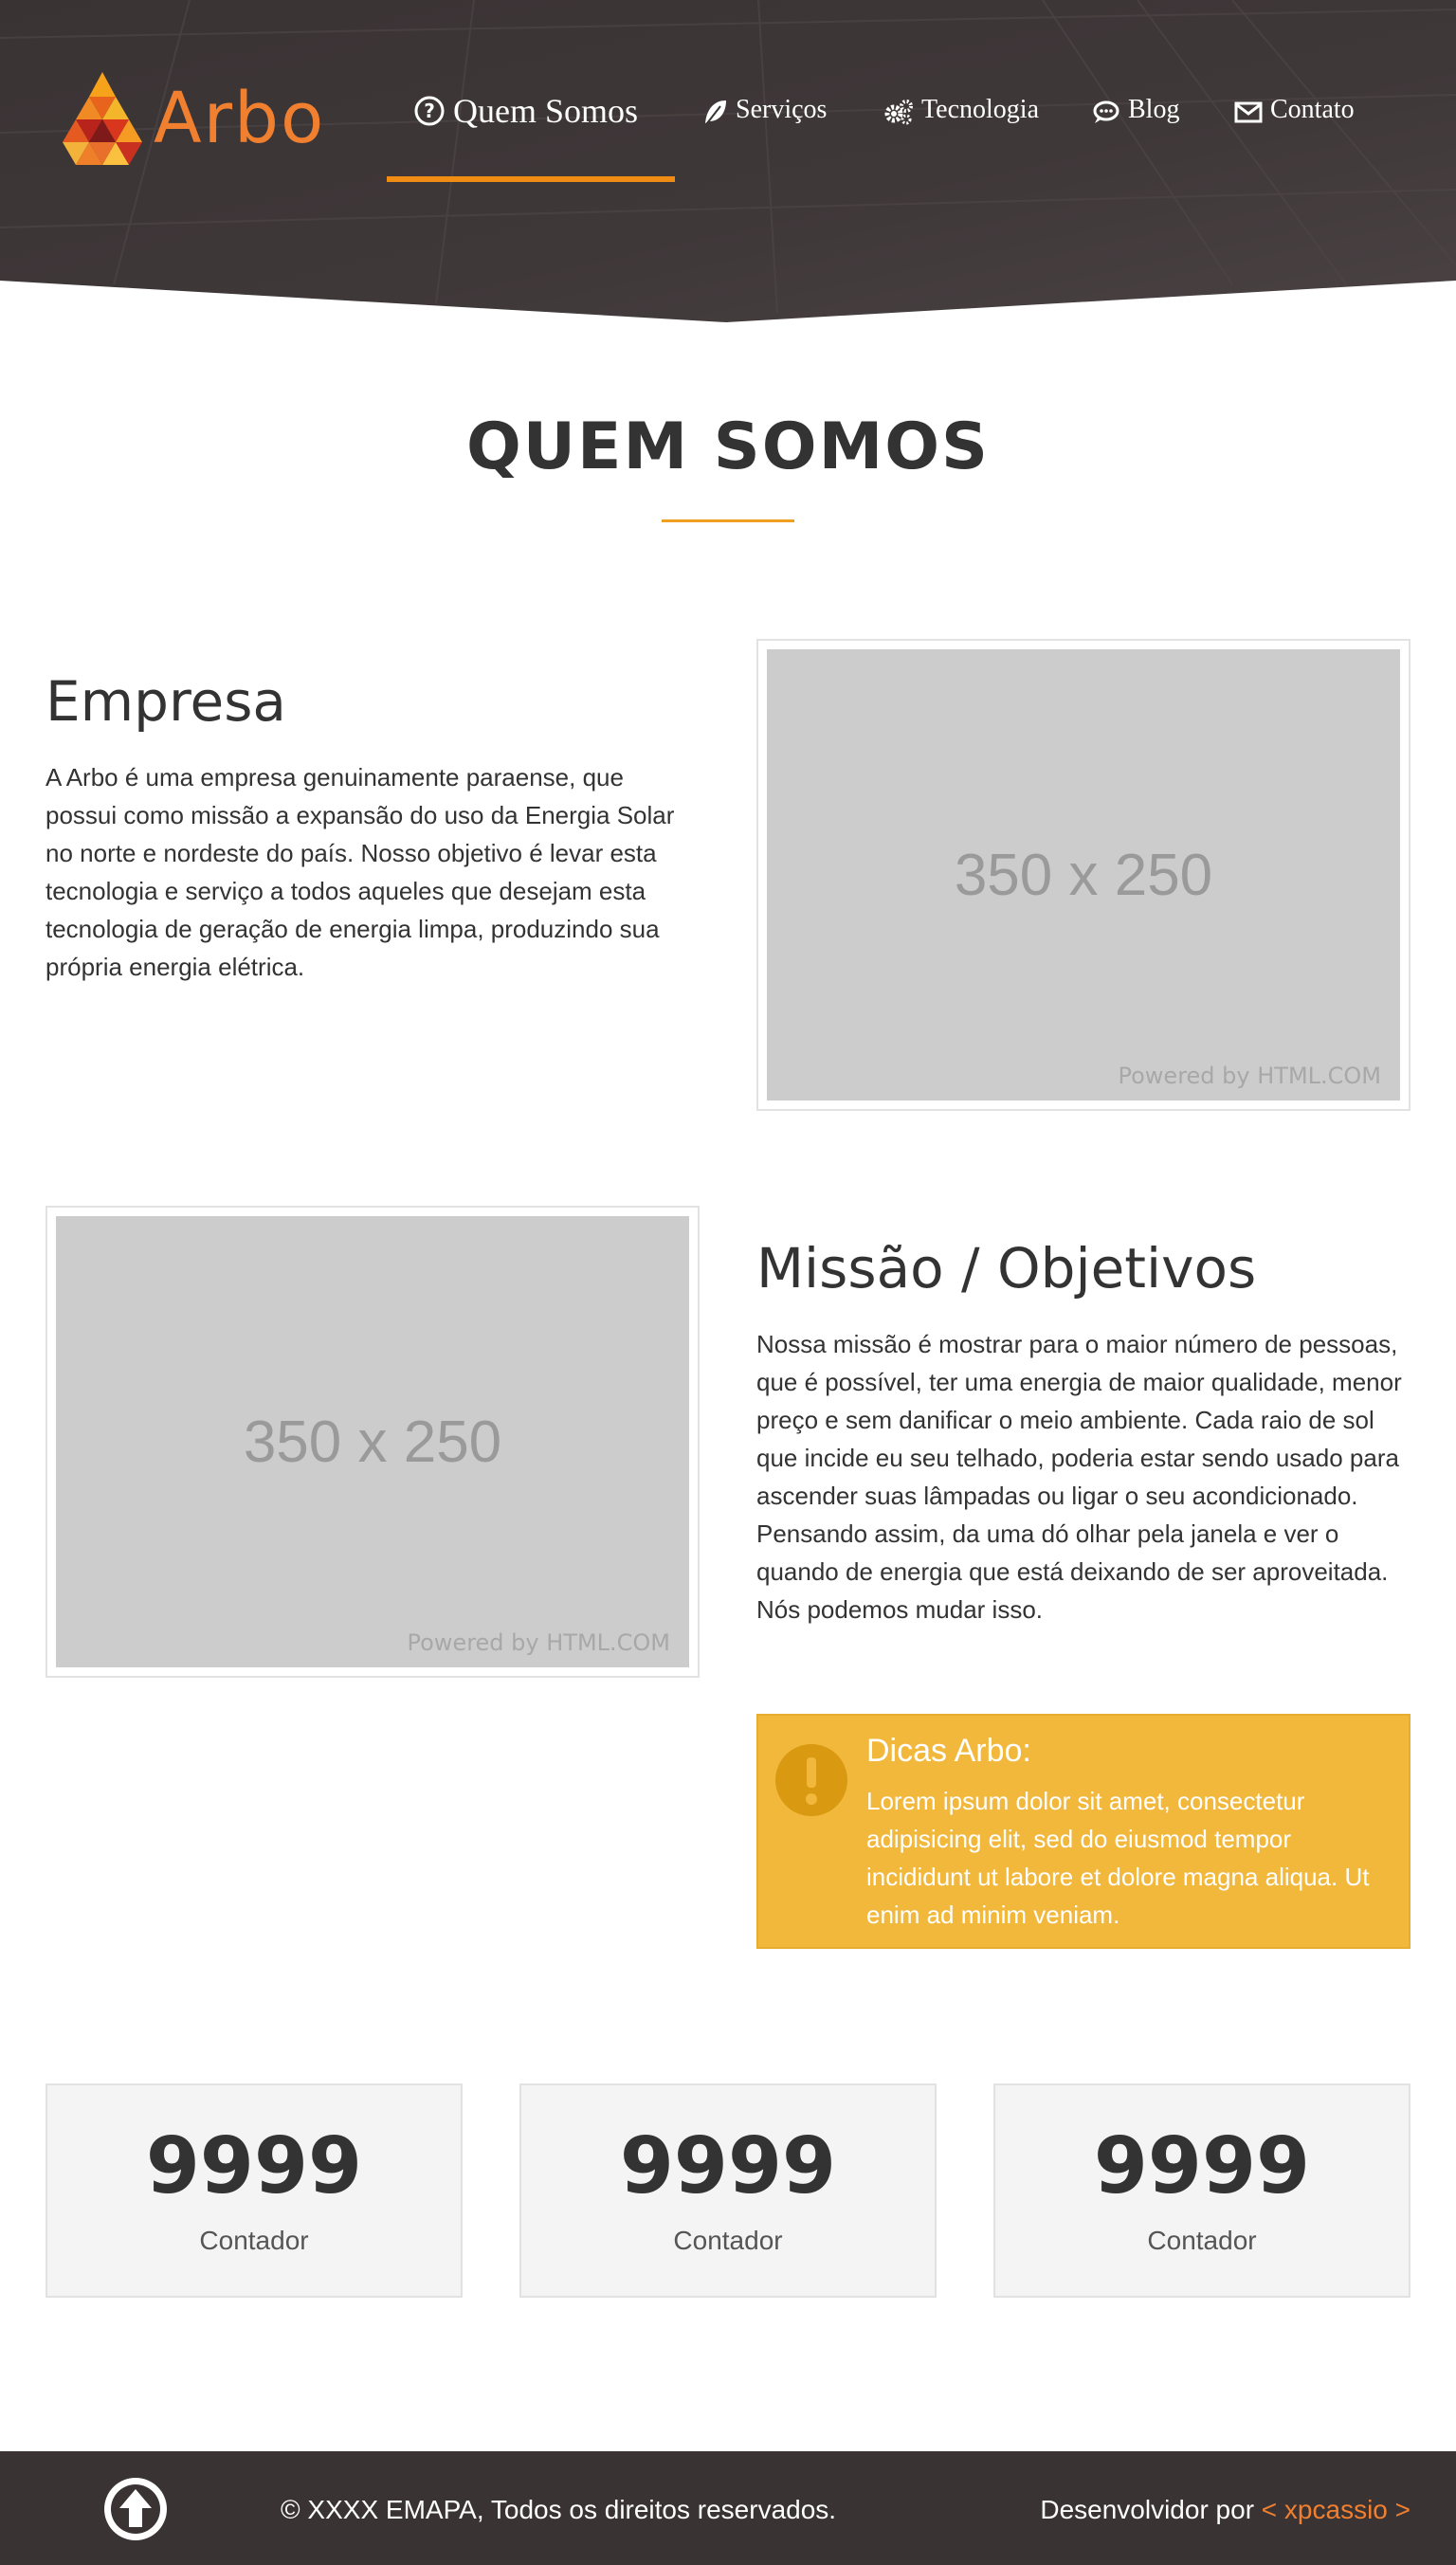  I want to click on nav-label: Quem Somos, so click(546, 111).